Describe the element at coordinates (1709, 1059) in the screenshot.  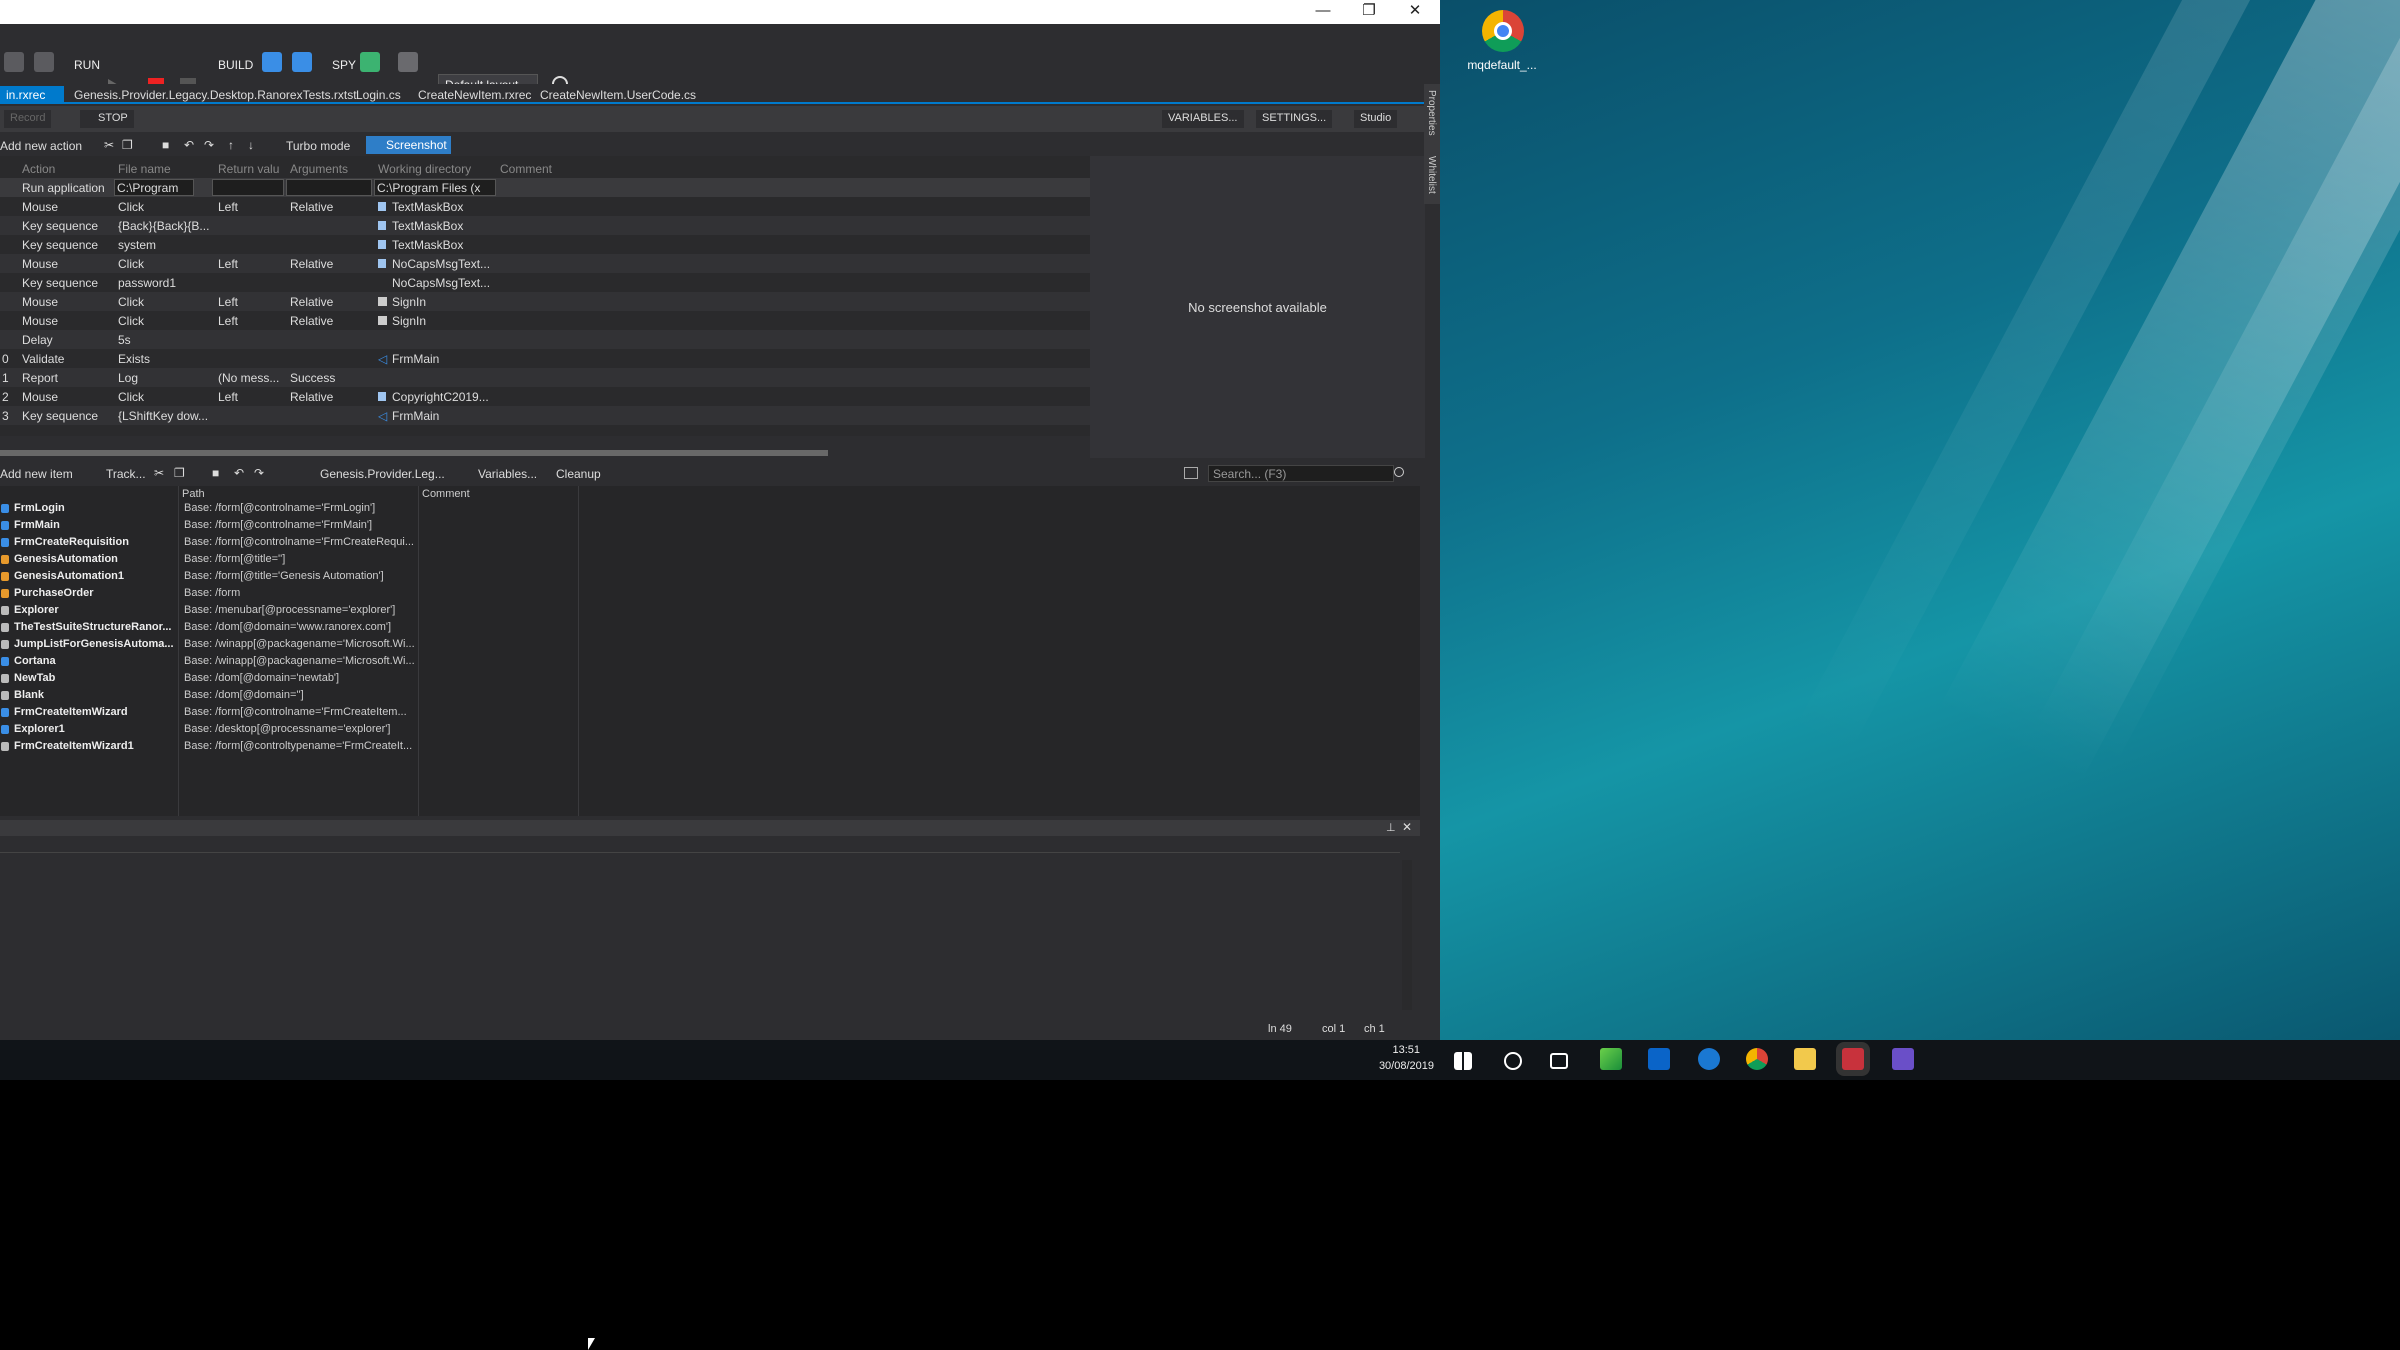
I see `edge-icon` at that location.